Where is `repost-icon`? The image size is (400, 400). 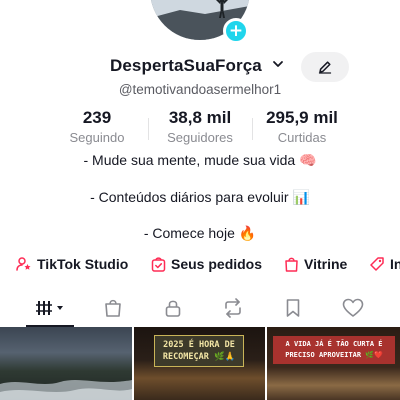
repost-icon is located at coordinates (233, 308).